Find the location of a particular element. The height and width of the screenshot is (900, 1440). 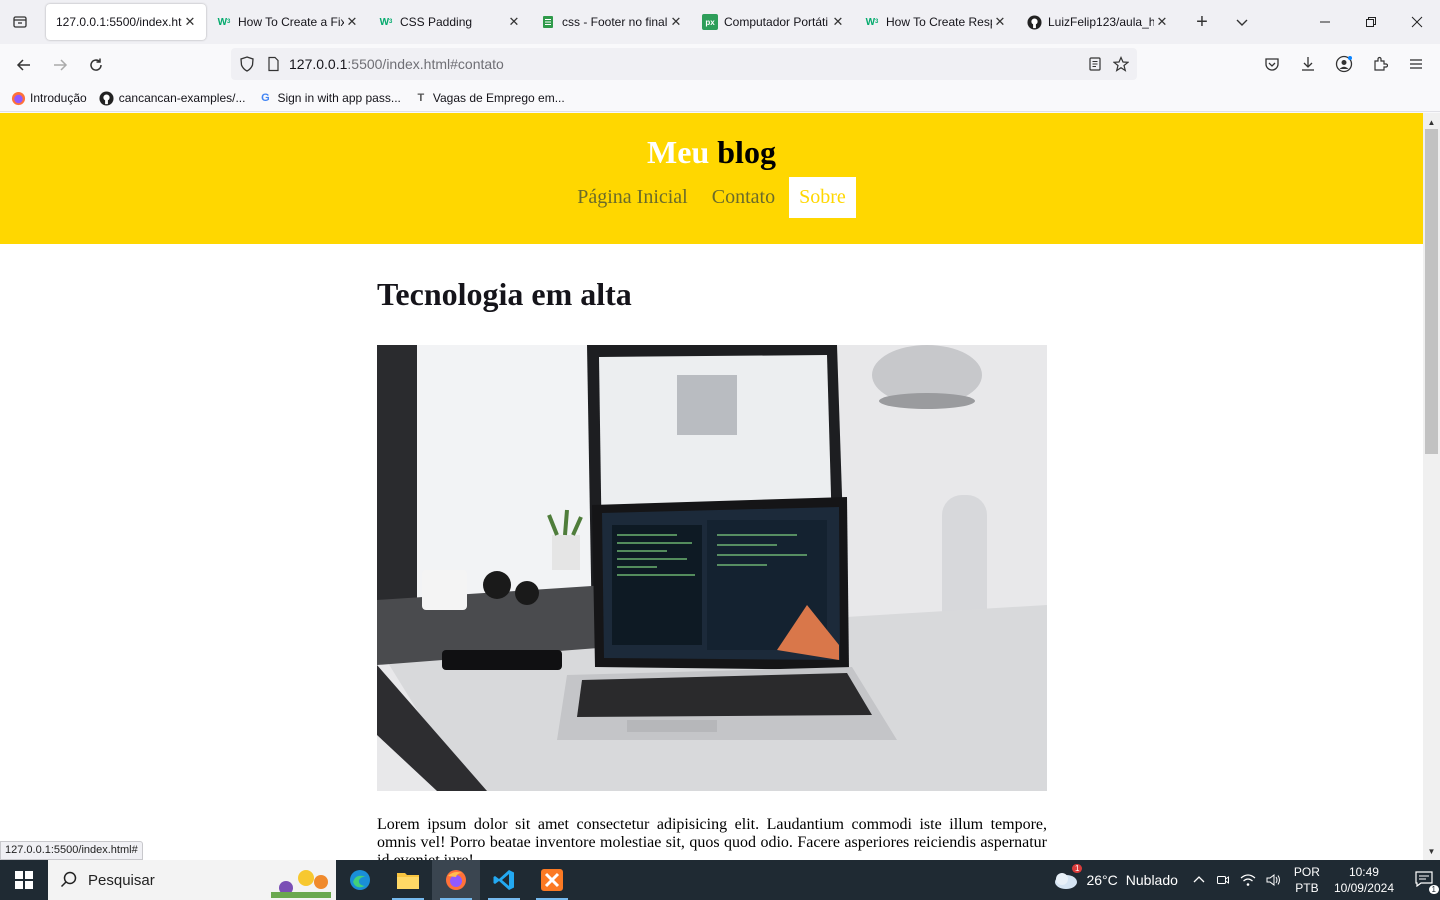

scroll-down-arrow-icon: ▼ is located at coordinates (1431, 851).